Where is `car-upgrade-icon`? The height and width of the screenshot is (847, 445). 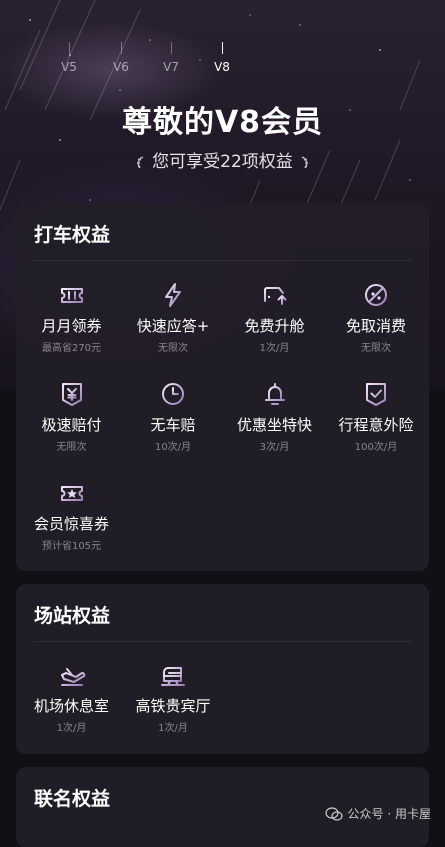
car-upgrade-icon is located at coordinates (274, 296).